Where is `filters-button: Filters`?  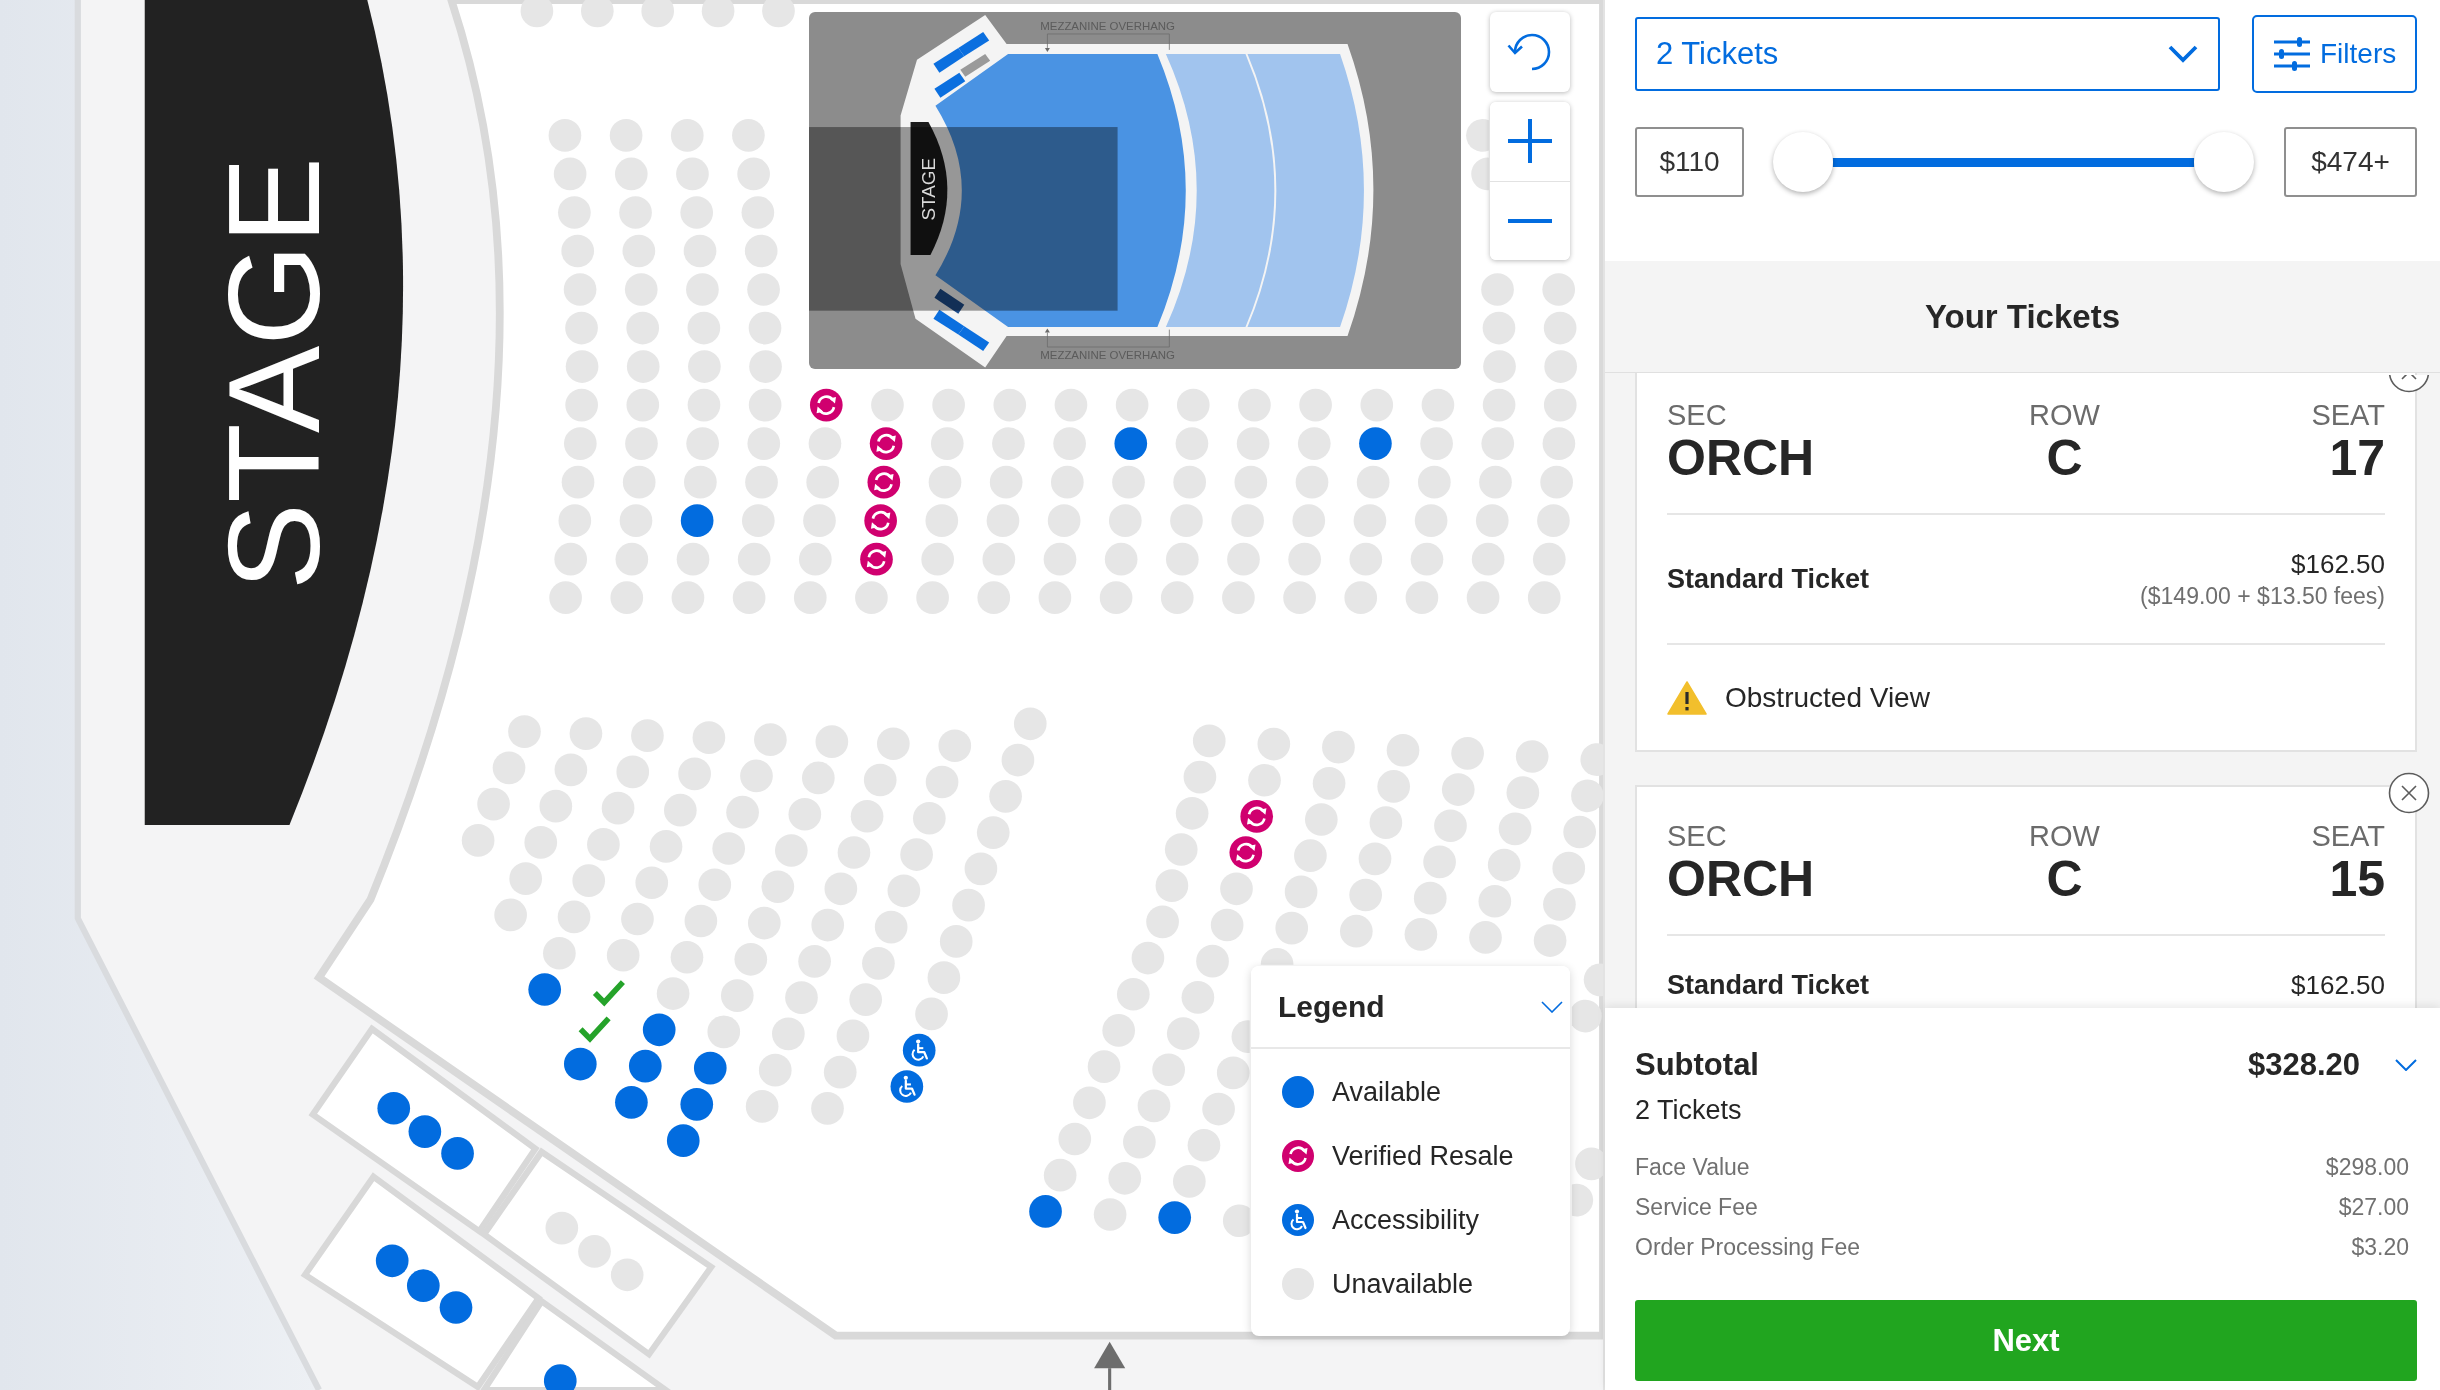 filters-button: Filters is located at coordinates (2334, 54).